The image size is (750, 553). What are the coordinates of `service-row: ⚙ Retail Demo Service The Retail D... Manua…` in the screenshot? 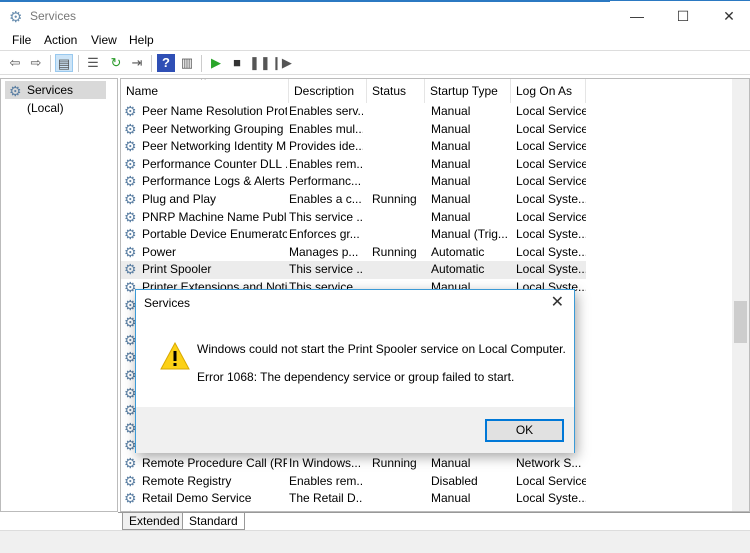 It's located at (353, 499).